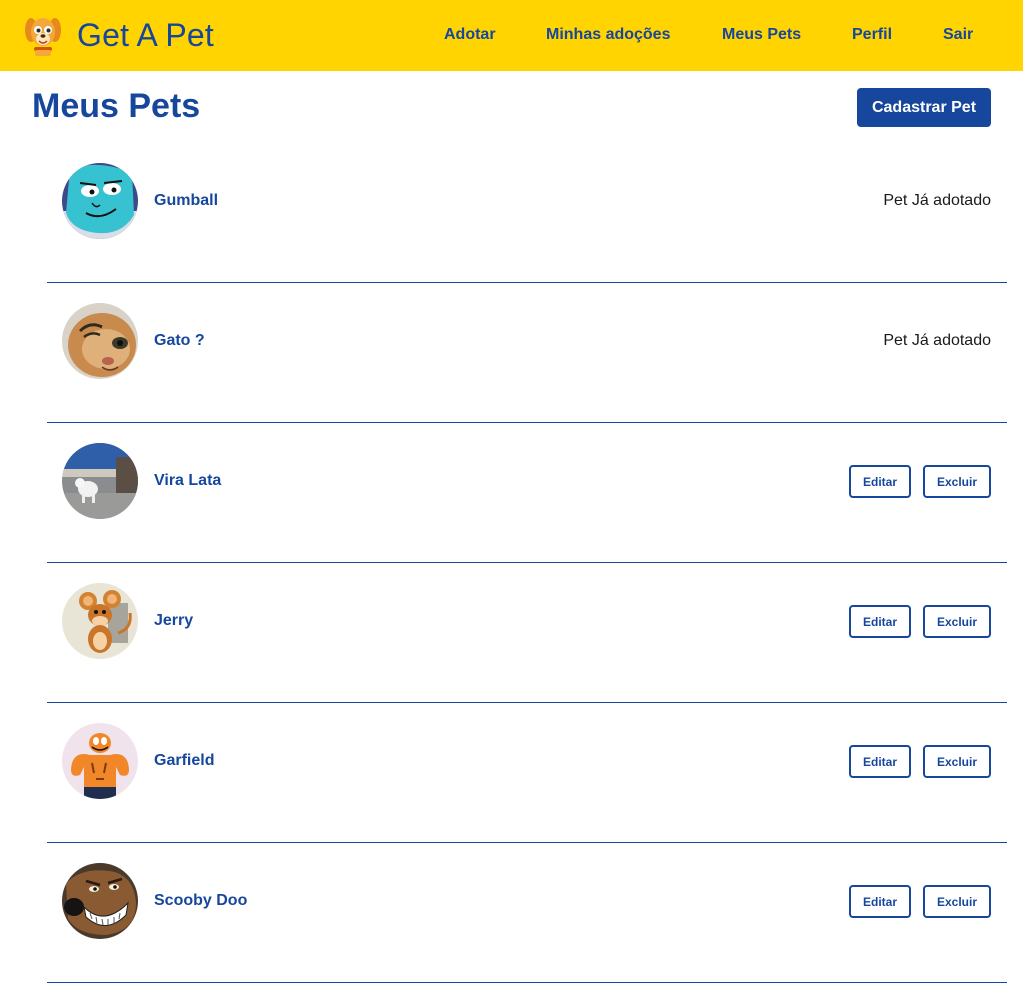 Image resolution: width=1023 pixels, height=983 pixels. I want to click on add-pet-button: Cadastrar Pet, so click(924, 107).